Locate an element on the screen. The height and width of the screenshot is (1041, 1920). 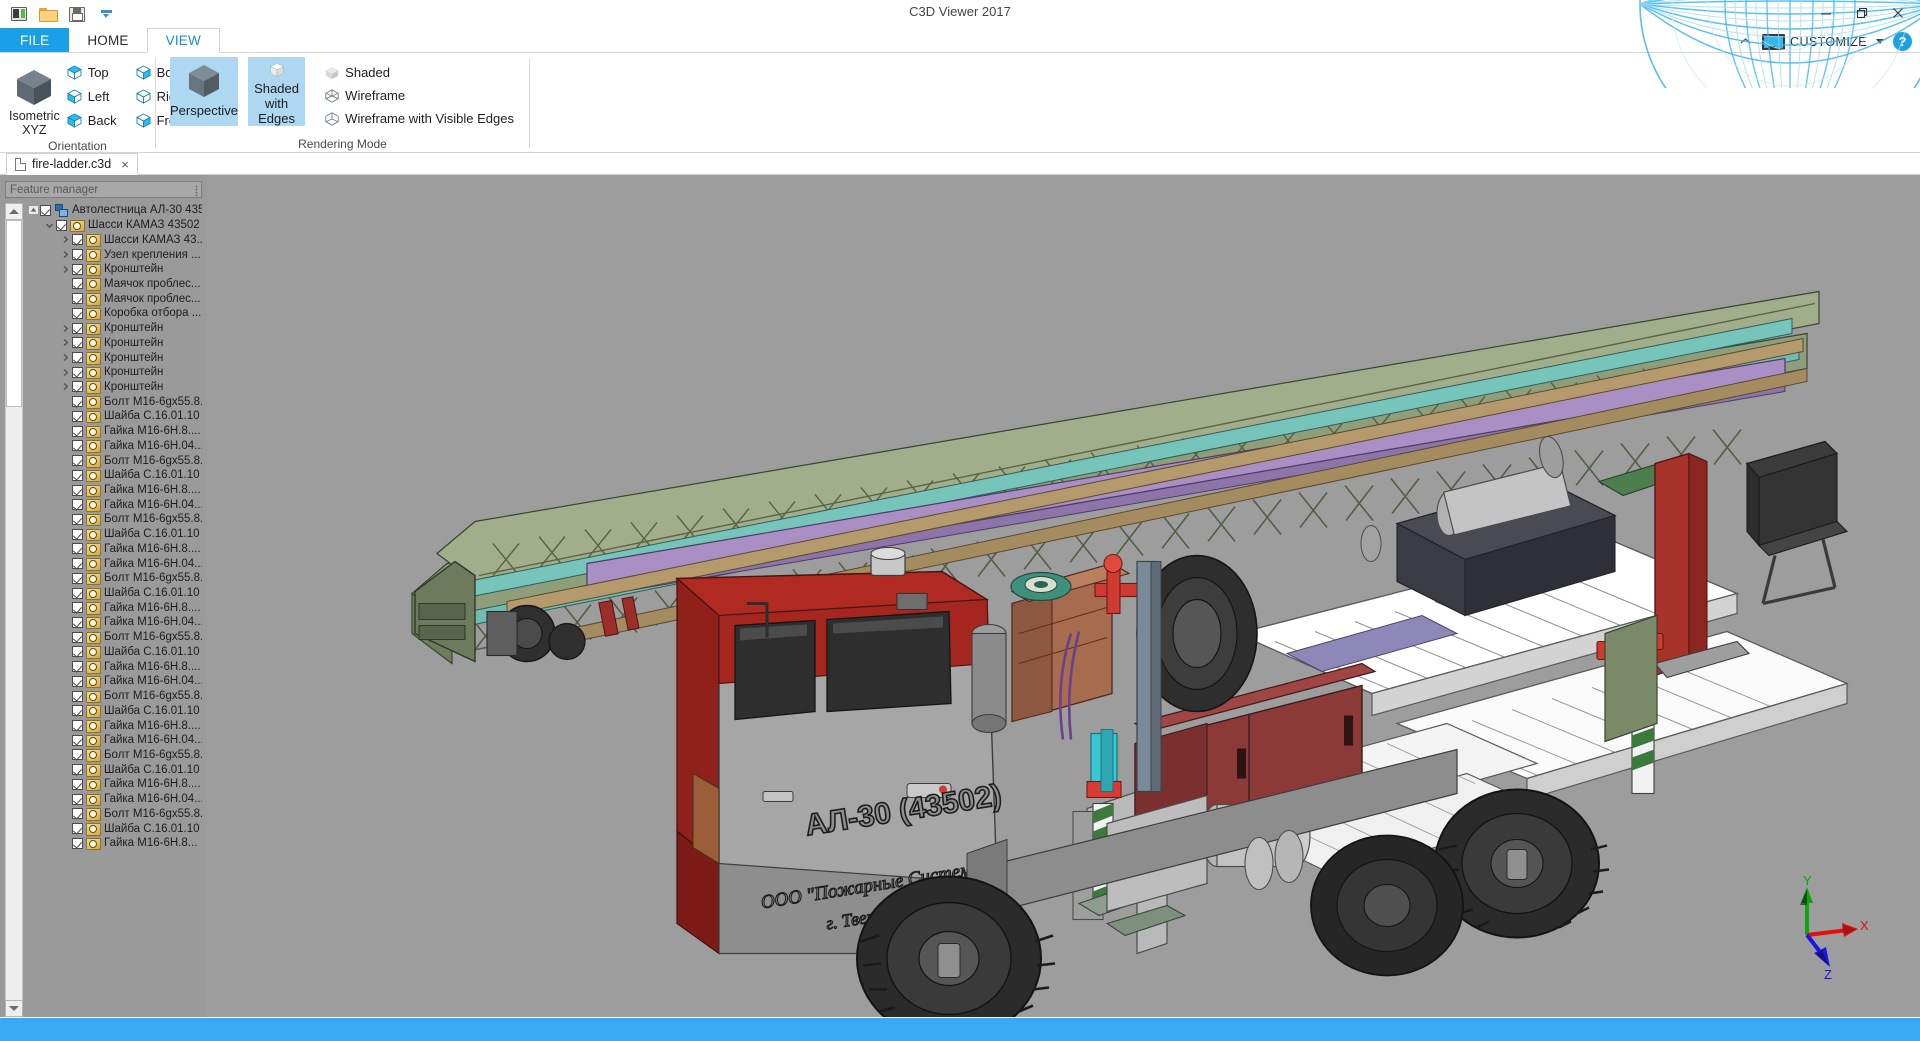
view-top-button: Top is located at coordinates (92, 72).